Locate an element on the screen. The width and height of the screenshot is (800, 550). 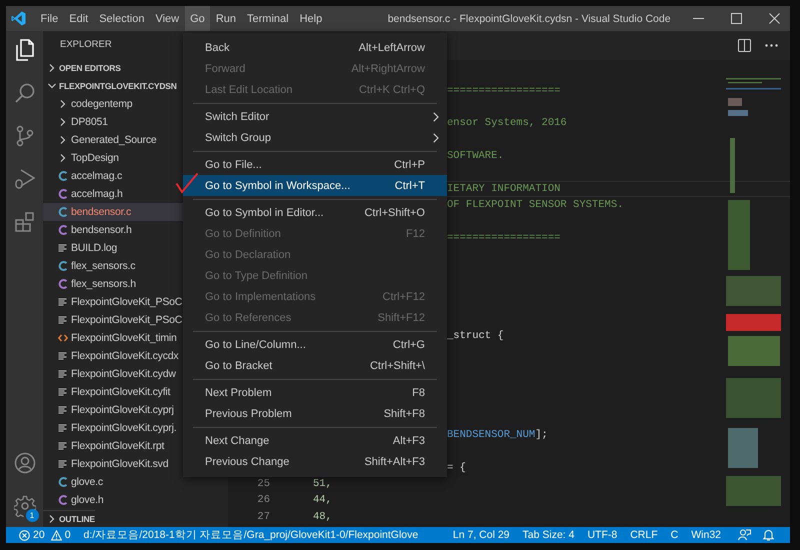
status-item: Tab Size: 4 is located at coordinates (548, 535).